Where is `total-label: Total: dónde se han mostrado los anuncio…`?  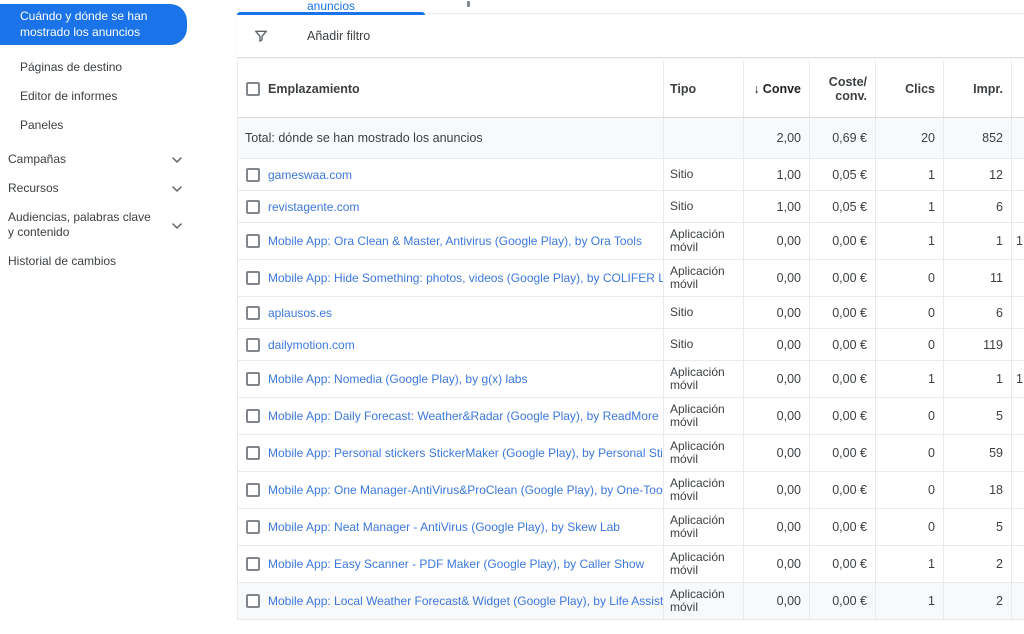 total-label: Total: dónde se han mostrado los anuncio… is located at coordinates (364, 138).